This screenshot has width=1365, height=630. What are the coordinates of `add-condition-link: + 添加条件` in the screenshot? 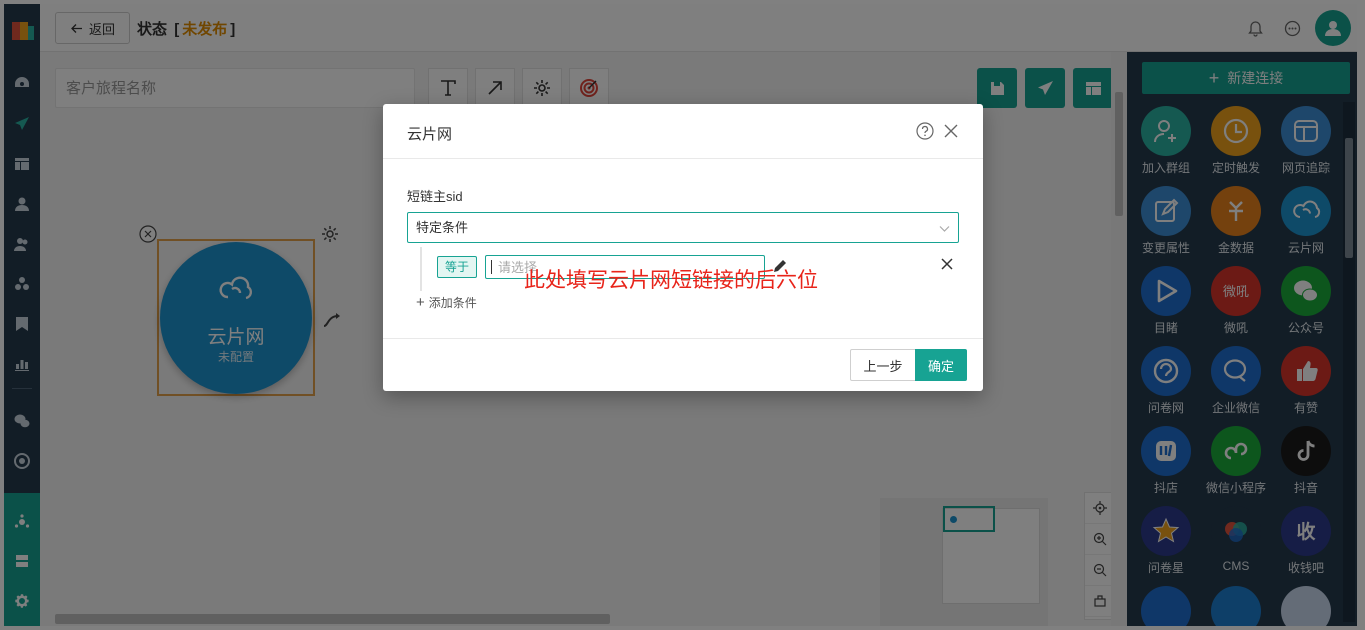 It's located at (446, 302).